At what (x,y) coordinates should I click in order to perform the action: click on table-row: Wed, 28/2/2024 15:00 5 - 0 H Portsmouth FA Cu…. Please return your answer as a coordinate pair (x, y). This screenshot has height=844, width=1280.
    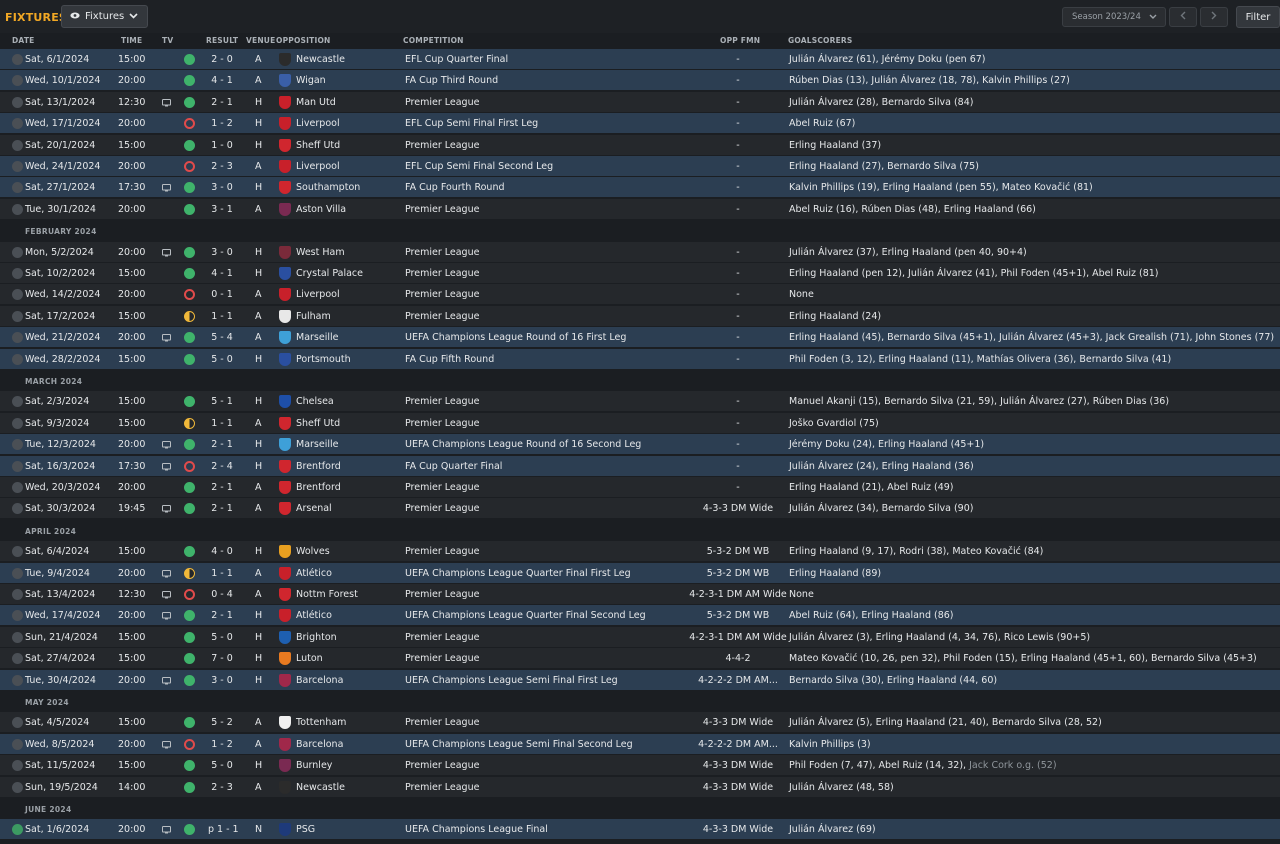
    Looking at the image, I should click on (640, 359).